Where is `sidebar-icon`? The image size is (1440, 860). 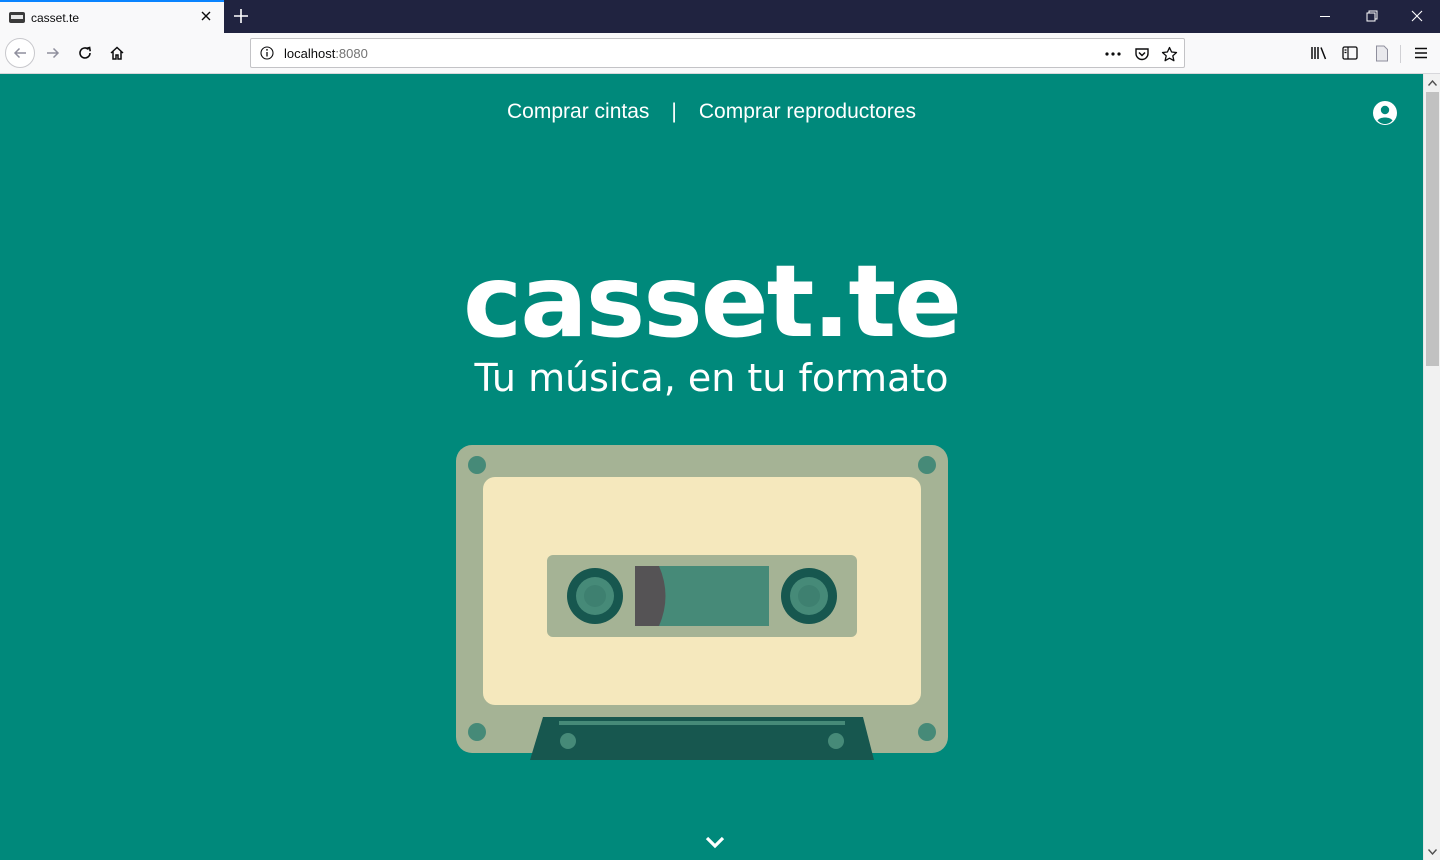 sidebar-icon is located at coordinates (1350, 53).